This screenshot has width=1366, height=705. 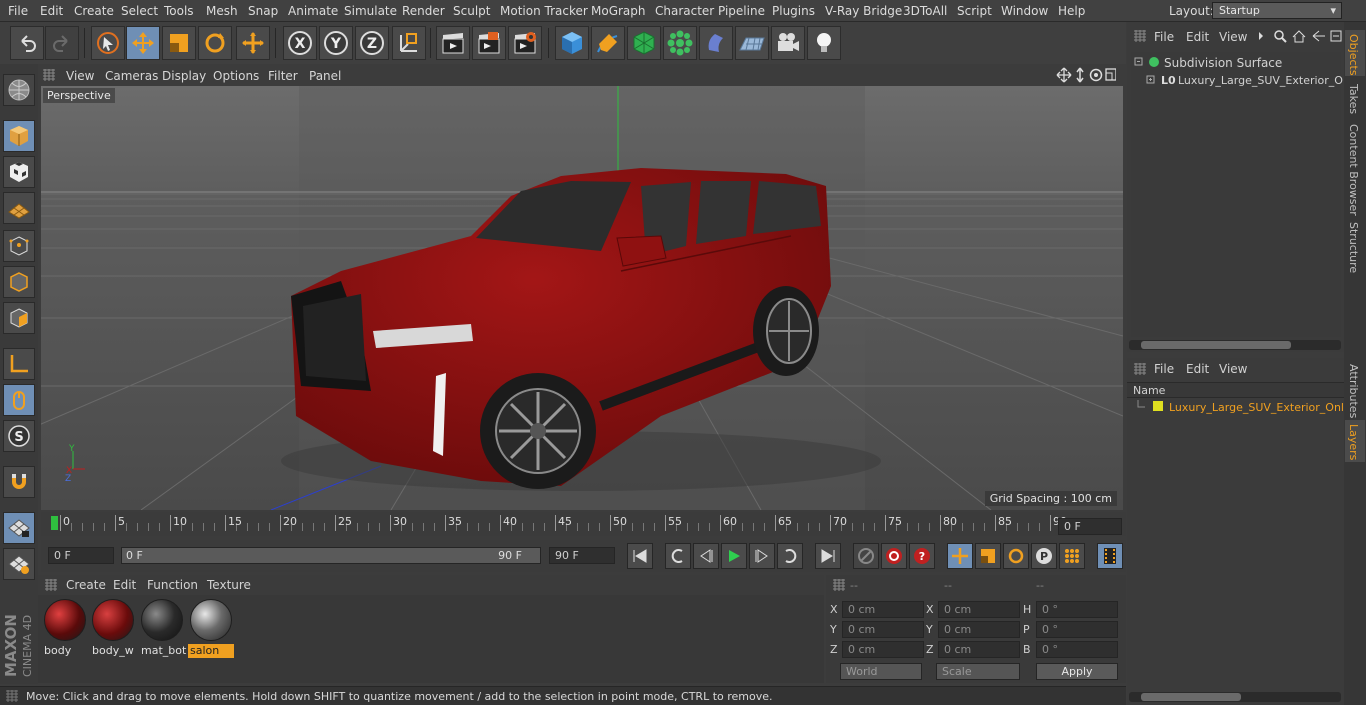 What do you see at coordinates (680, 43) in the screenshot?
I see `cloner-button` at bounding box center [680, 43].